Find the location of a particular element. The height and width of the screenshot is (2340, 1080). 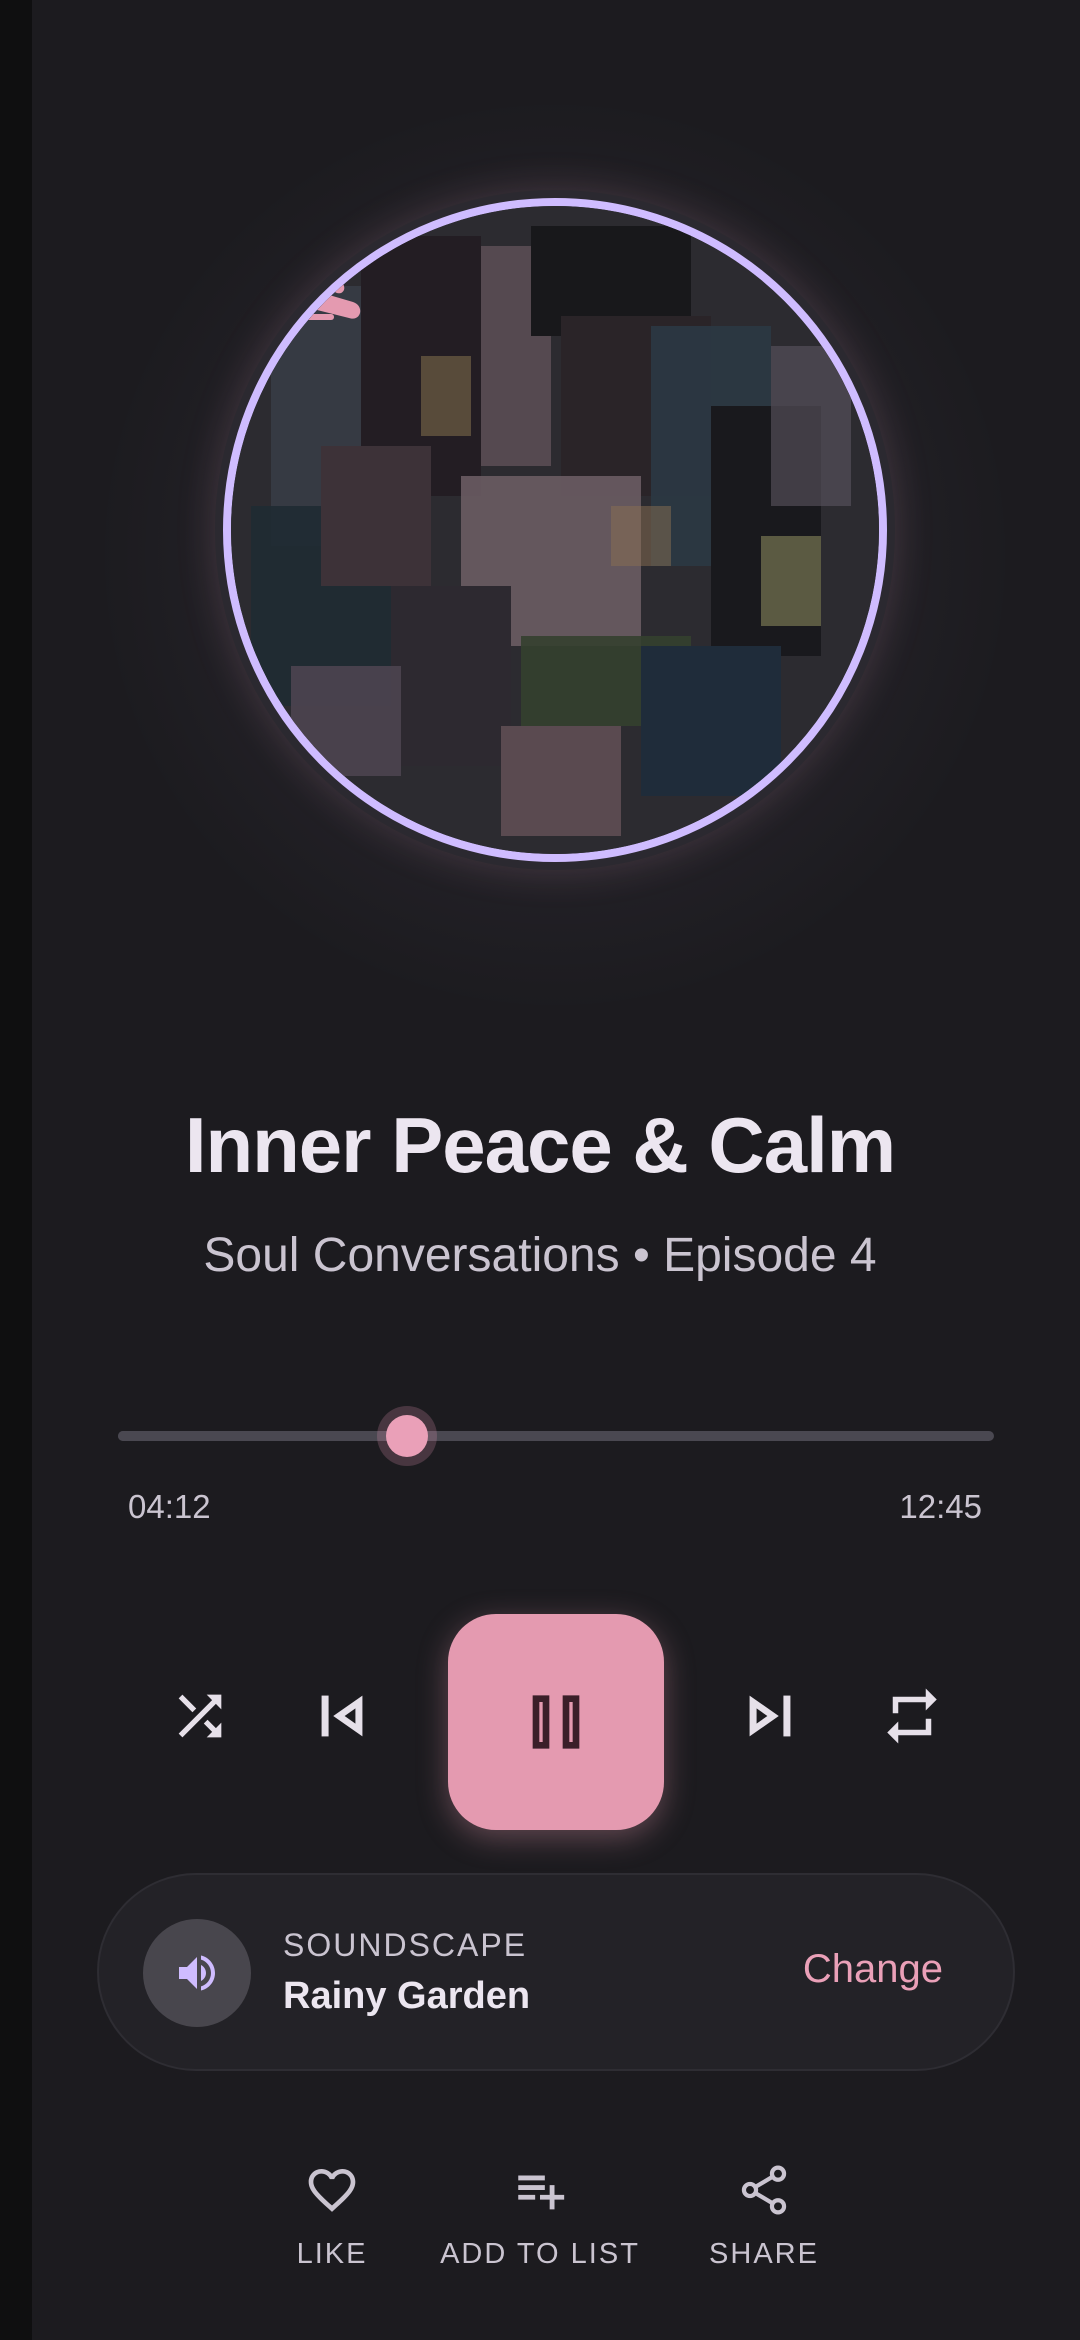

volume-icon is located at coordinates (197, 1973).